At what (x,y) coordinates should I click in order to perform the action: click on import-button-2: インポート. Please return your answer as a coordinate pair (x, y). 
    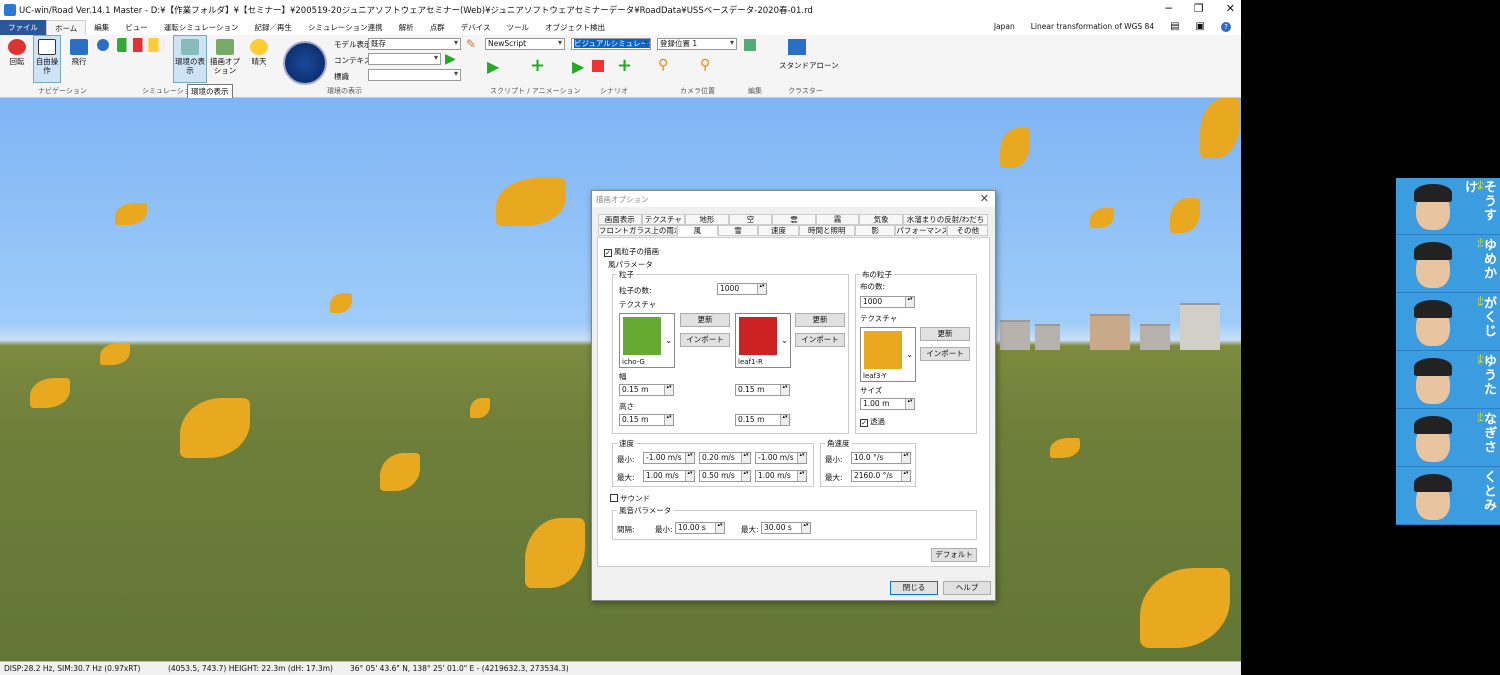
    Looking at the image, I should click on (820, 340).